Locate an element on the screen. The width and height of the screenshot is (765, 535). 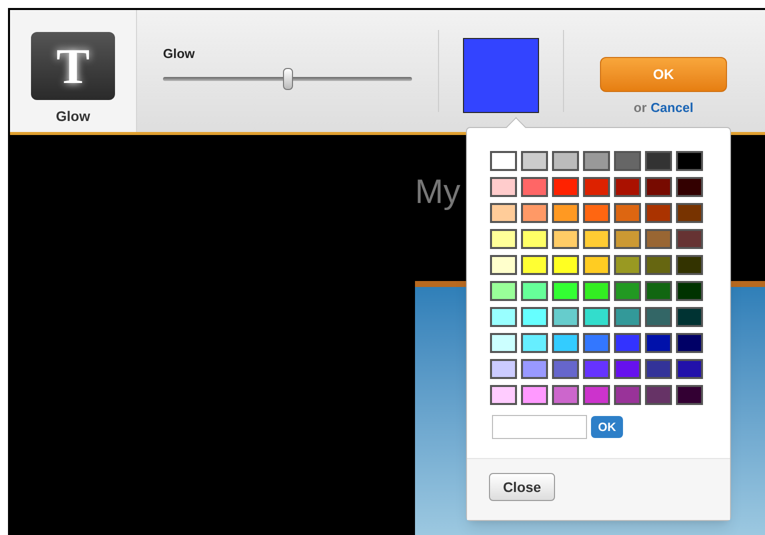
glow-slider is located at coordinates (287, 79).